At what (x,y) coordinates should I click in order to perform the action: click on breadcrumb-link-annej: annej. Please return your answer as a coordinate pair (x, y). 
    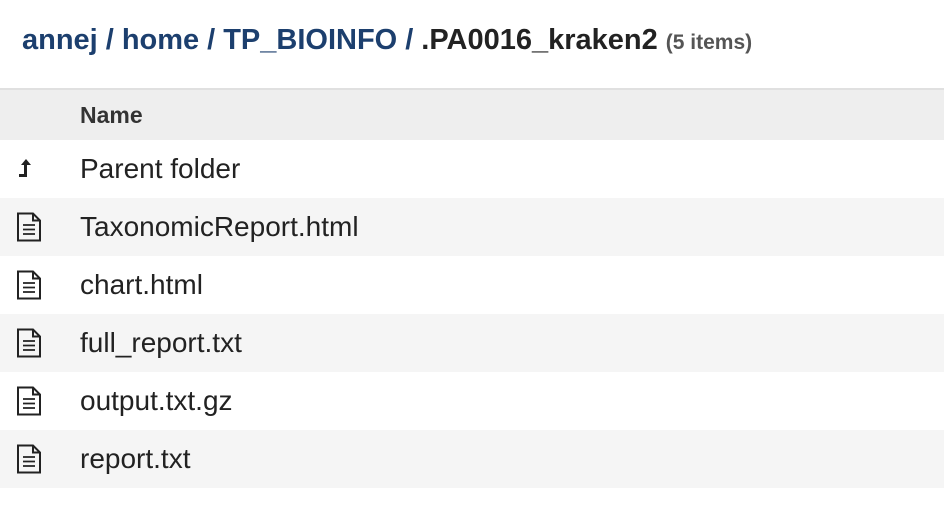
    Looking at the image, I should click on (60, 40).